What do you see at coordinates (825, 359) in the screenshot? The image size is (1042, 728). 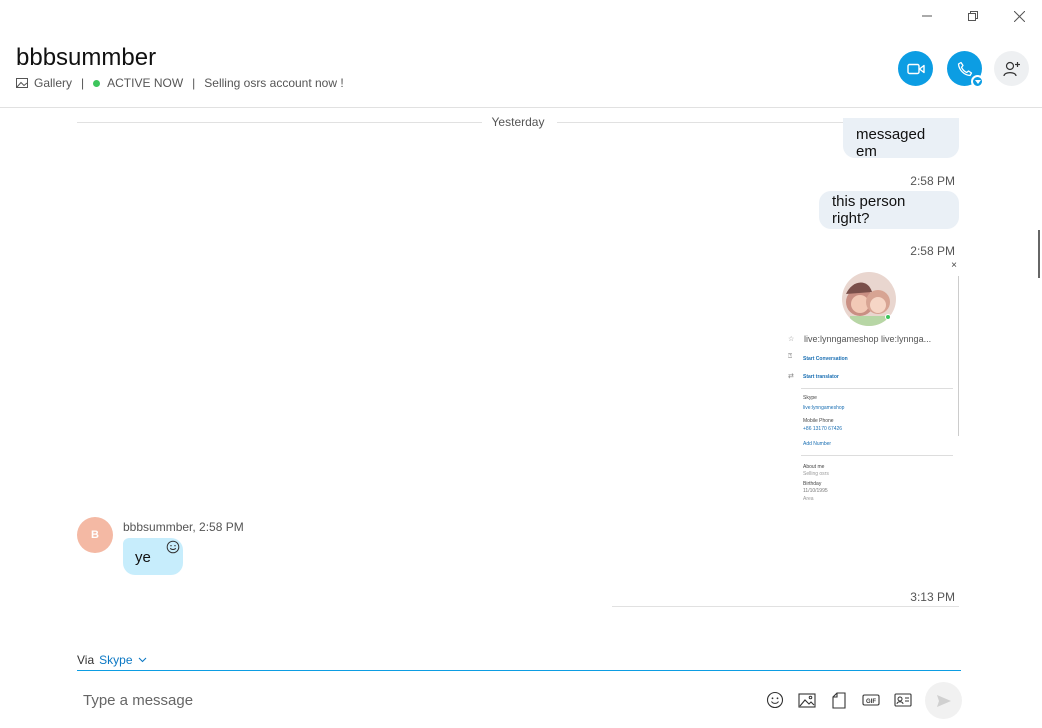 I see `start-conversation-link: Start Conversation` at bounding box center [825, 359].